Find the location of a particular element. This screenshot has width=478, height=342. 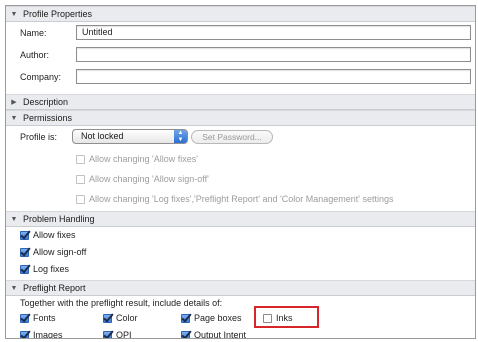

problem-option: Allow fixes is located at coordinates (48, 235).